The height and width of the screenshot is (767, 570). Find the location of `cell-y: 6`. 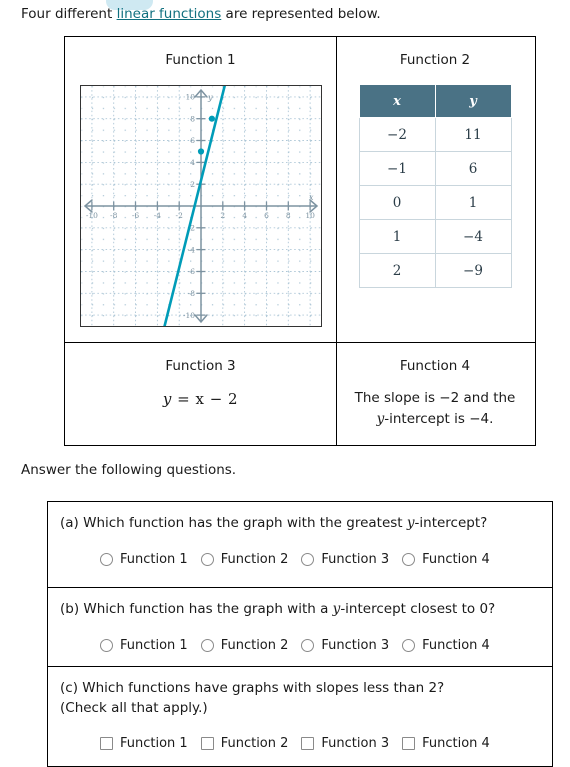

cell-y: 6 is located at coordinates (473, 168).